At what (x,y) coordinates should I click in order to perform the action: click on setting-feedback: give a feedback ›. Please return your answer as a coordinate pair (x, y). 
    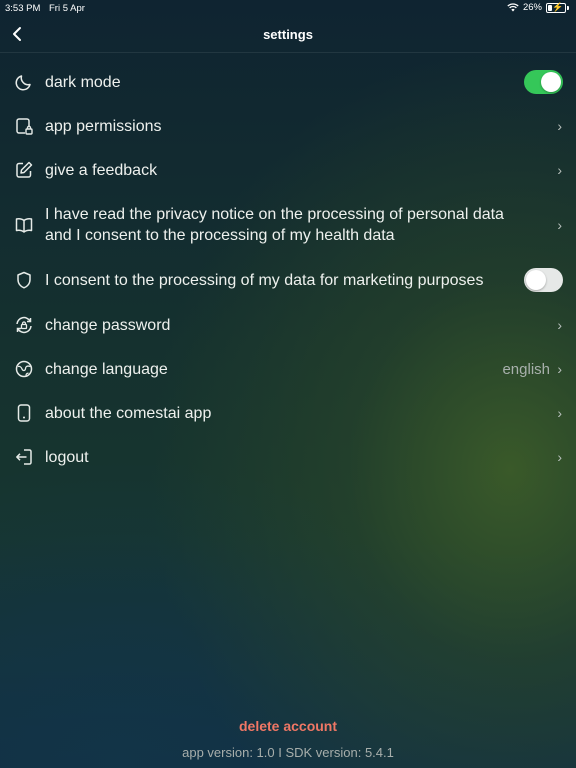
    Looking at the image, I should click on (288, 170).